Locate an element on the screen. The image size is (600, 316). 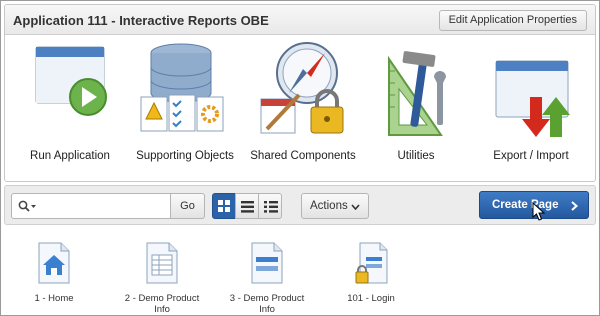
icon-view-button is located at coordinates (224, 206).